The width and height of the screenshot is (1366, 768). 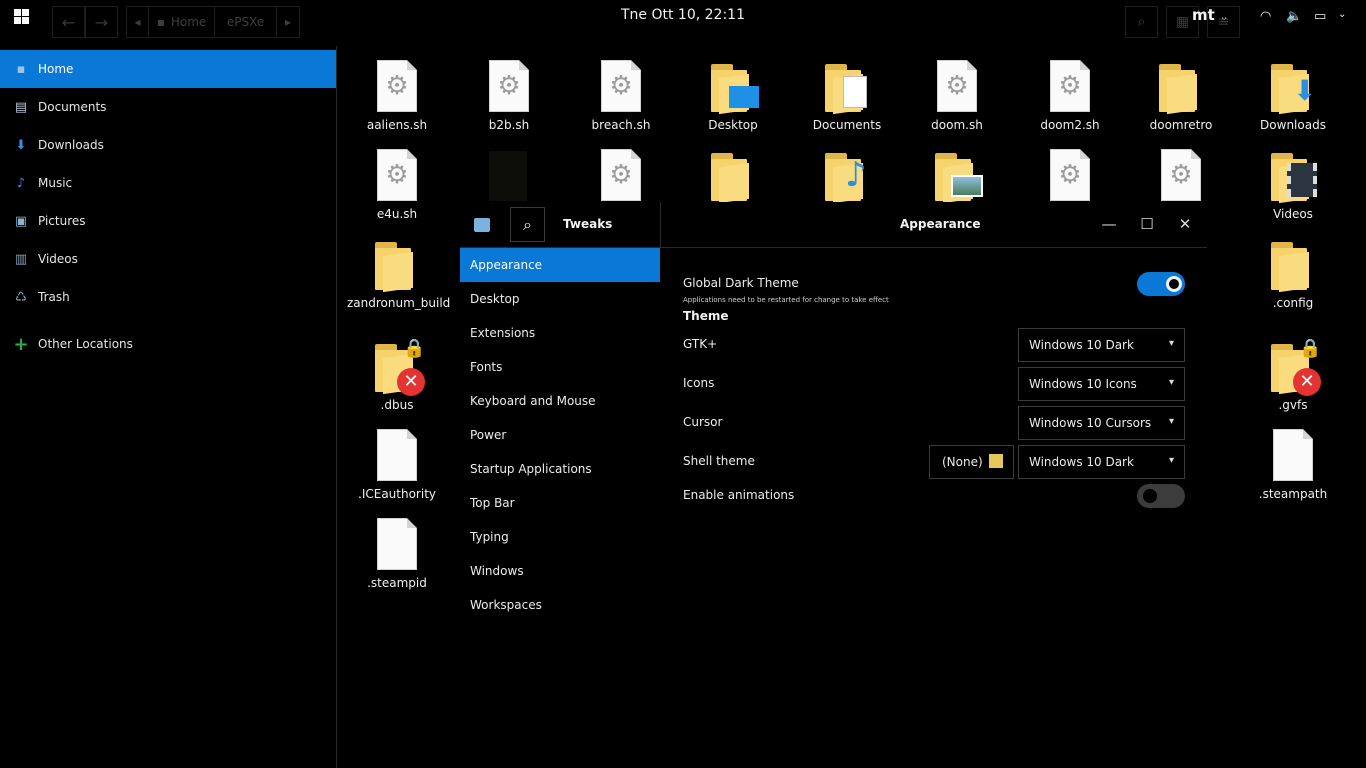 What do you see at coordinates (560, 537) in the screenshot?
I see `tweaks-nav-typing: Typing` at bounding box center [560, 537].